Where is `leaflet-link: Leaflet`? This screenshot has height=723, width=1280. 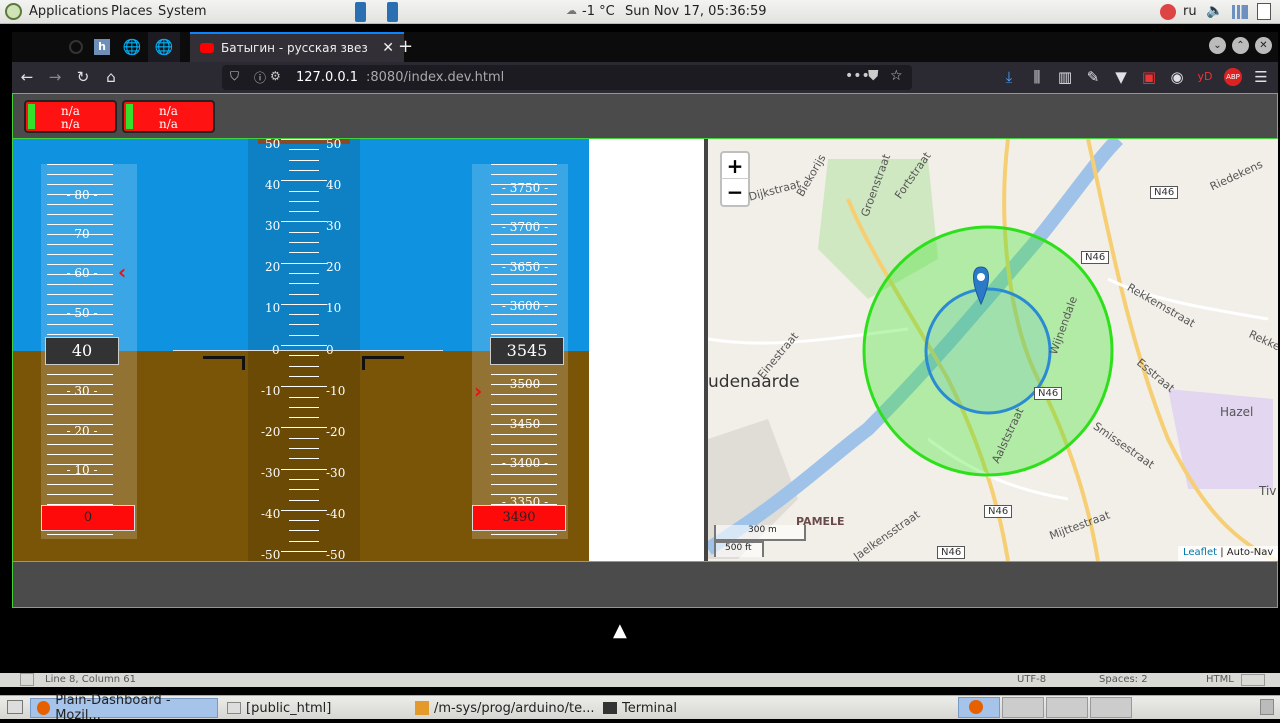
leaflet-link: Leaflet is located at coordinates (1200, 552).